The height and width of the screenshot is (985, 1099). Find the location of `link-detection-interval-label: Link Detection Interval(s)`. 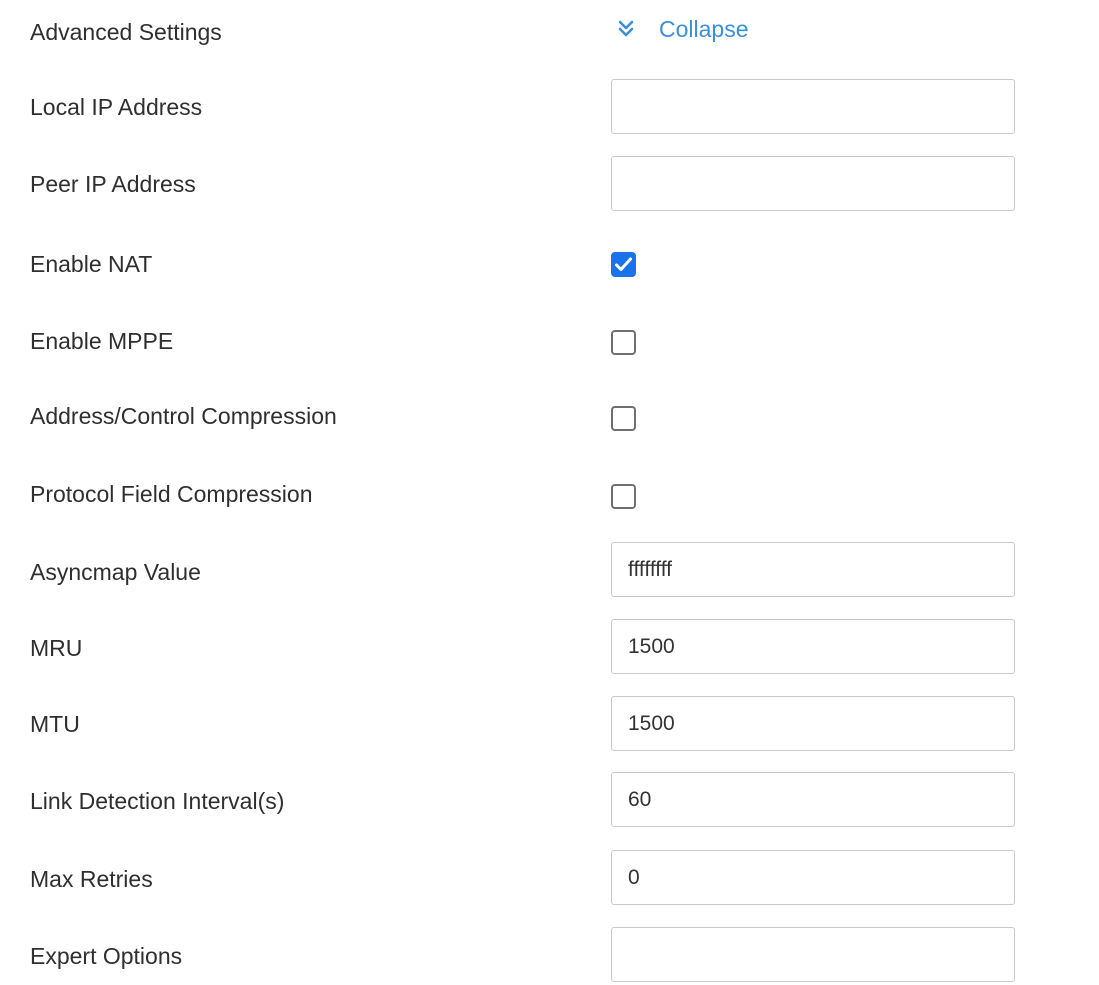

link-detection-interval-label: Link Detection Interval(s) is located at coordinates (157, 801).